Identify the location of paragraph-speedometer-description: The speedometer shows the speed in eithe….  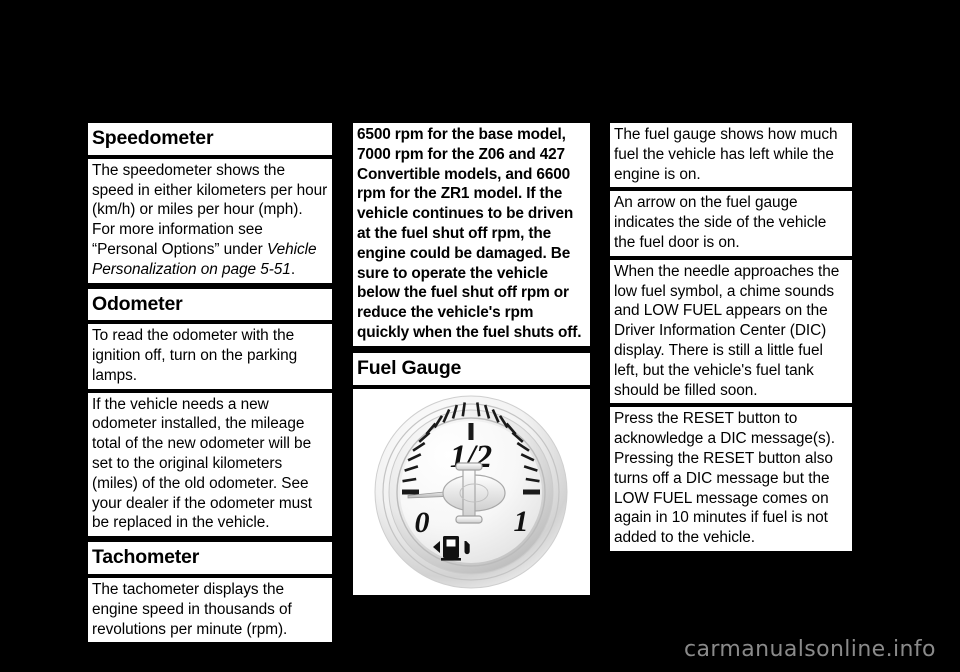
(210, 220).